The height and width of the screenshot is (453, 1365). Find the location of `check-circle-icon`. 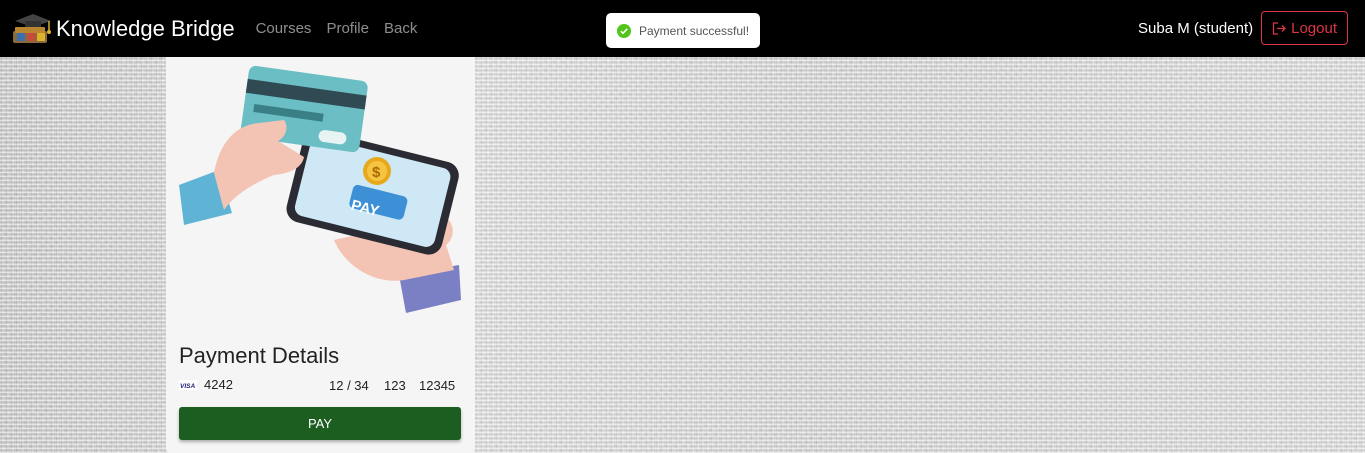

check-circle-icon is located at coordinates (624, 30).